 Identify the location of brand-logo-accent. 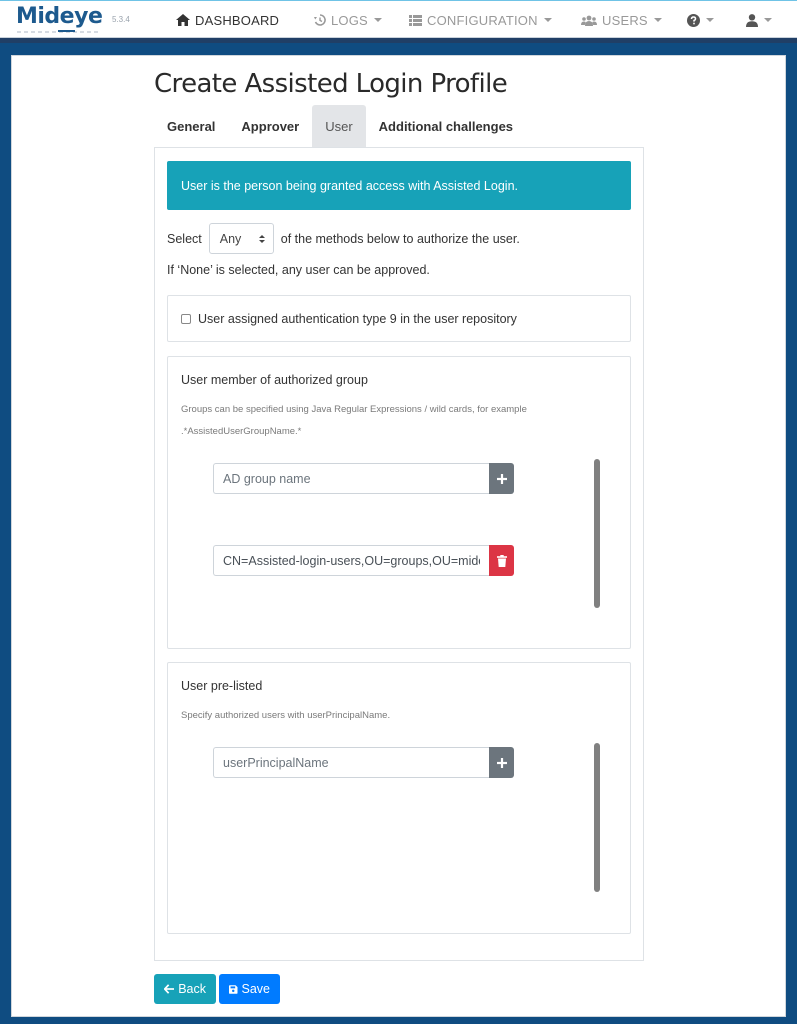
(66, 31).